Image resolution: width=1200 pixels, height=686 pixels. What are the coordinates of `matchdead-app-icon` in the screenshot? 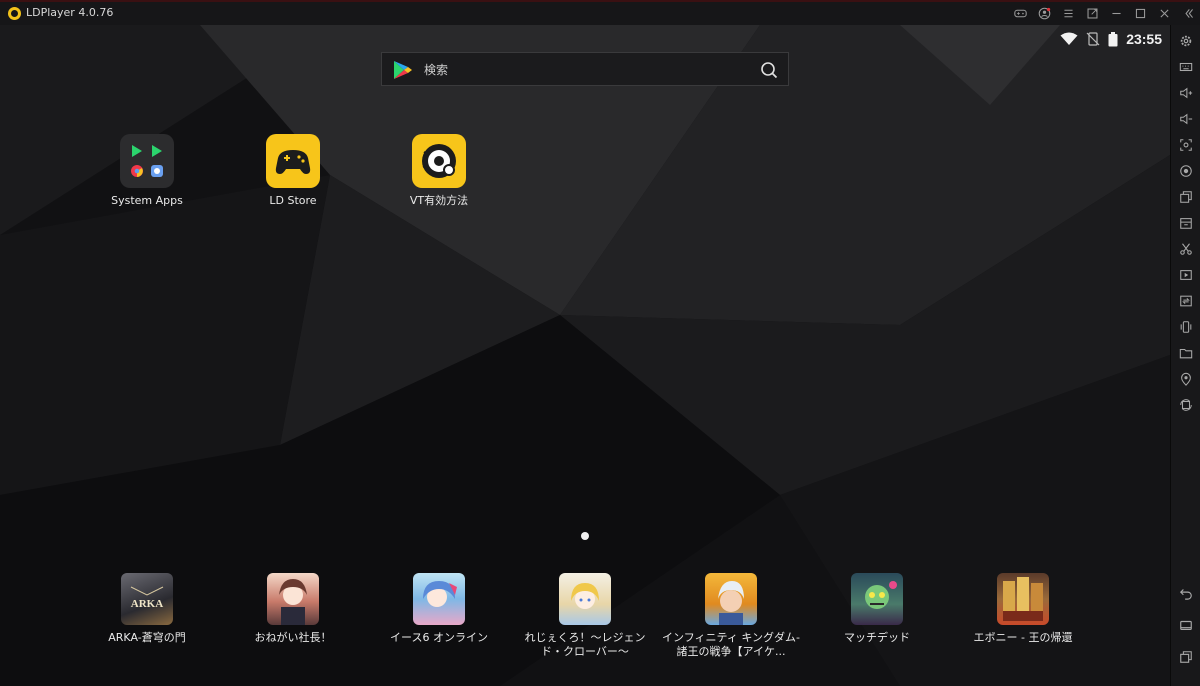 It's located at (877, 599).